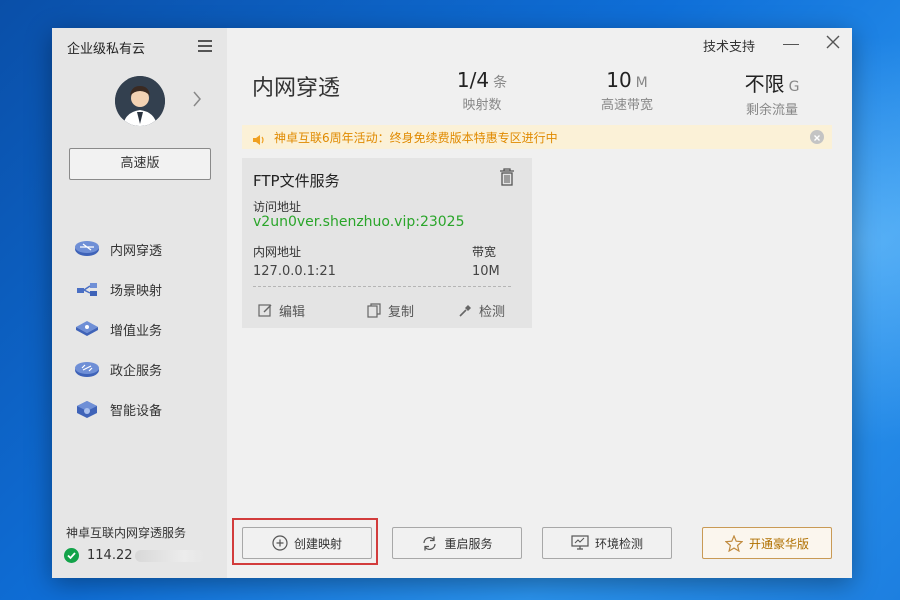 The height and width of the screenshot is (600, 900). I want to click on ip-redaction, so click(169, 555).